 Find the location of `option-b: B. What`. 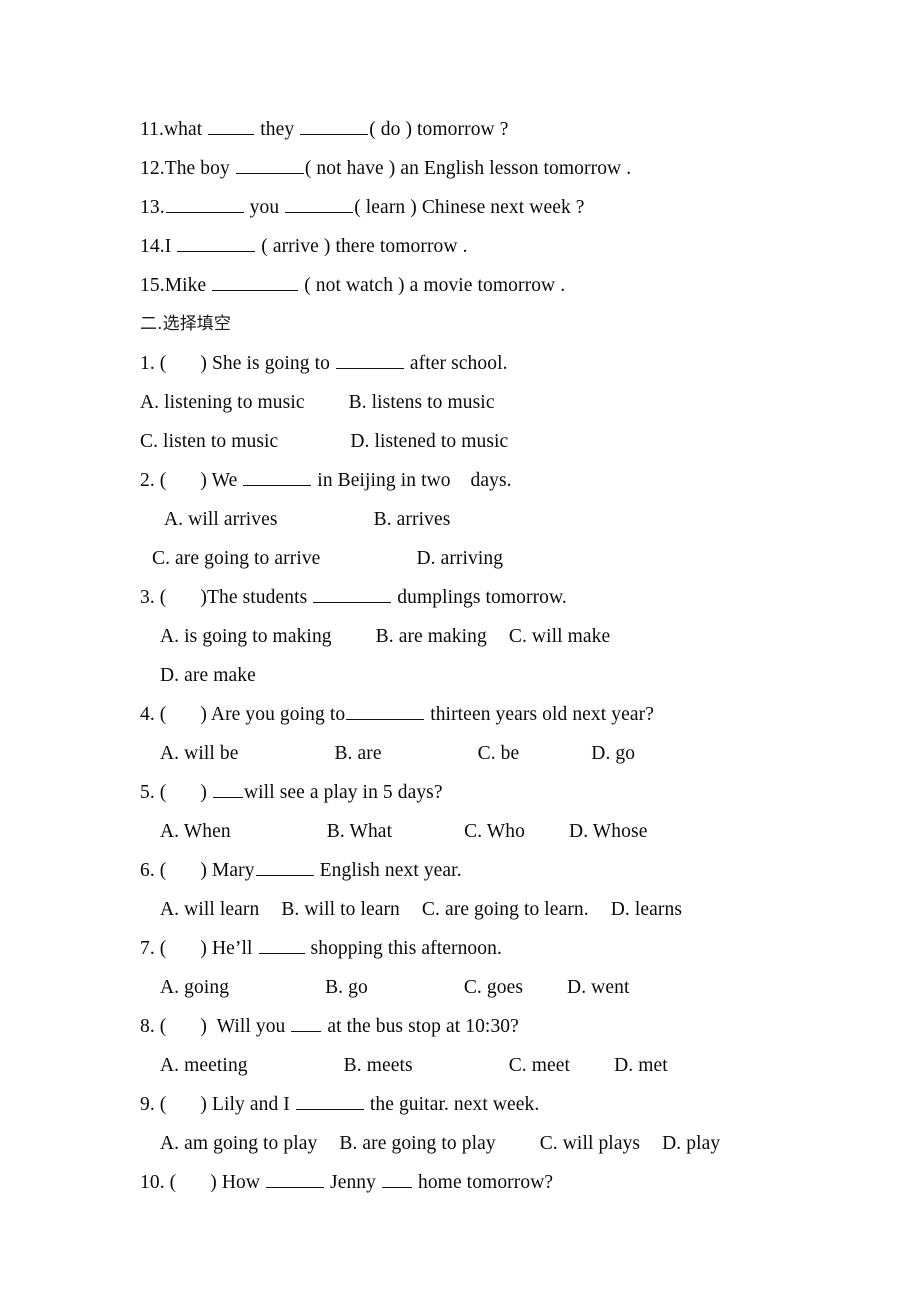

option-b: B. What is located at coordinates (359, 831).